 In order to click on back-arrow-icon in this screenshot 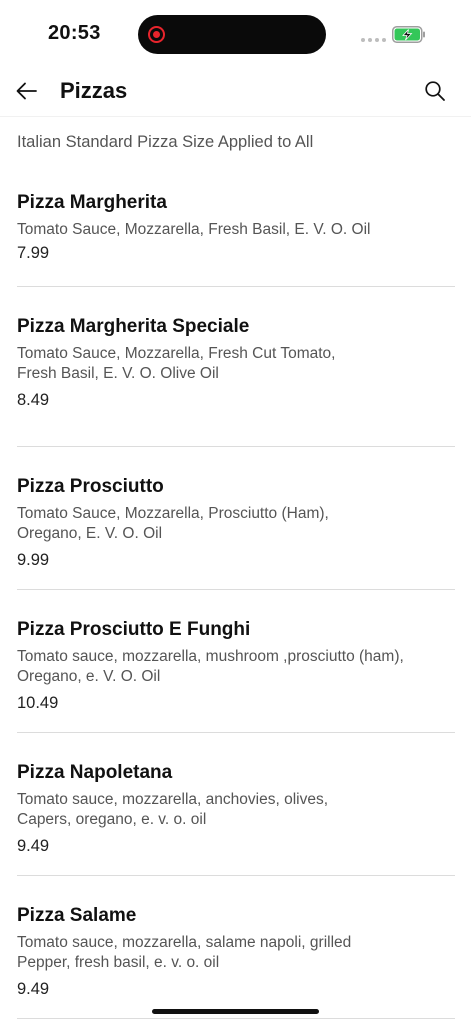, I will do `click(27, 91)`.